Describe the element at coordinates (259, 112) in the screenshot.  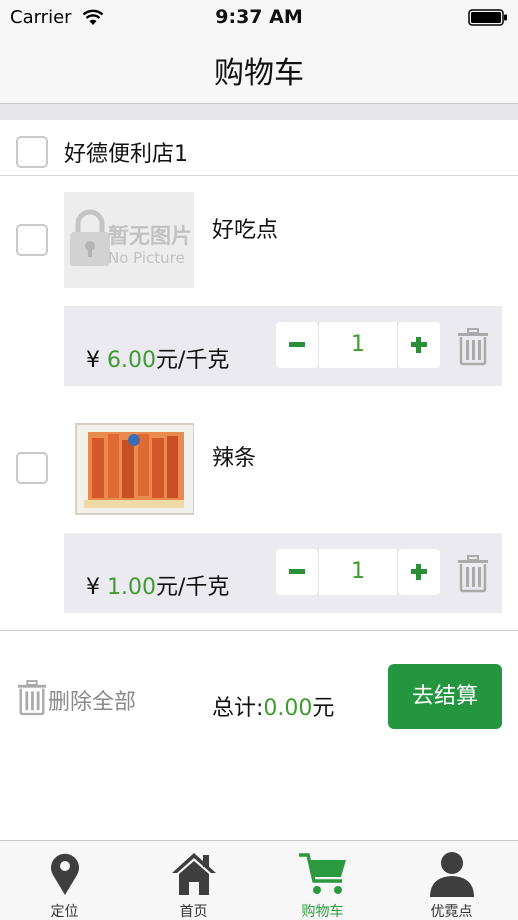
I see `section-spacer` at that location.